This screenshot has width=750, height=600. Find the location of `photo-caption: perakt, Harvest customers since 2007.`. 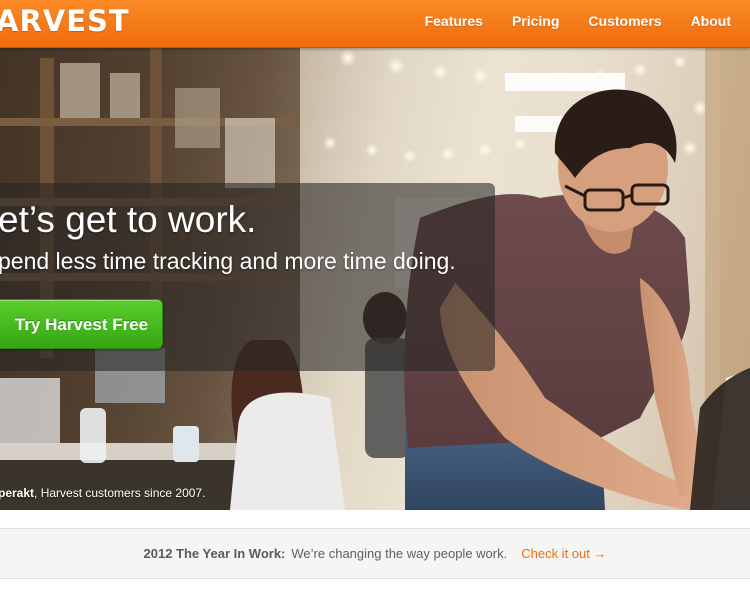

photo-caption: perakt, Harvest customers since 2007. is located at coordinates (102, 493).